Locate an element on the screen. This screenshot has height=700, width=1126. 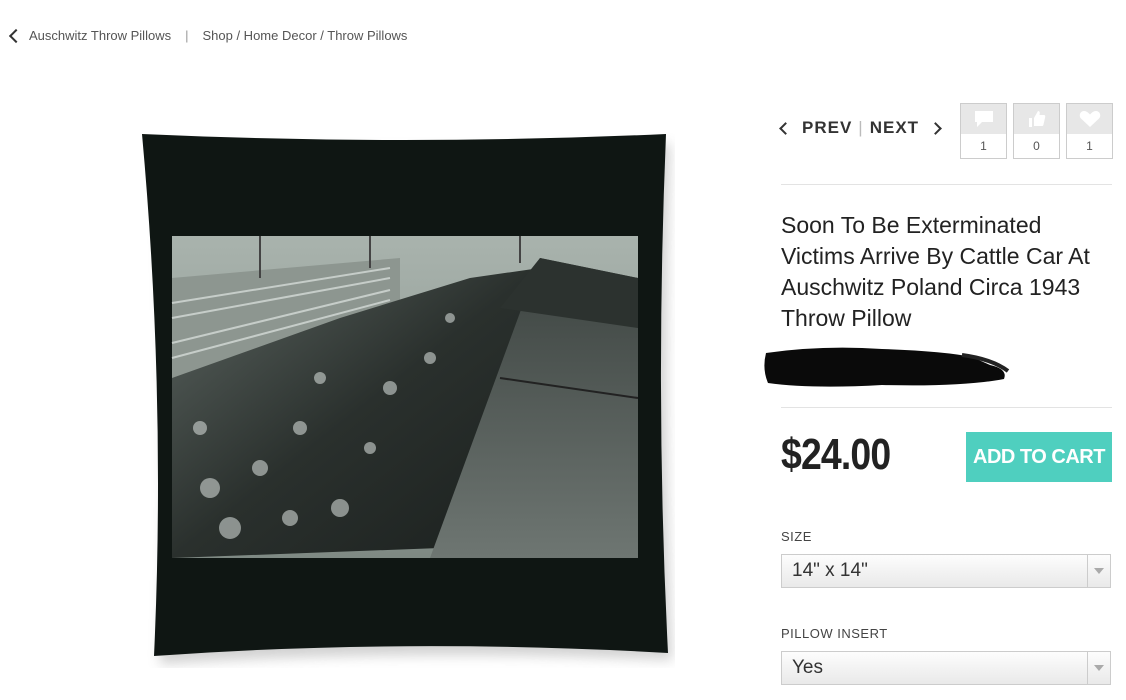
redaction-mark is located at coordinates (887, 367).